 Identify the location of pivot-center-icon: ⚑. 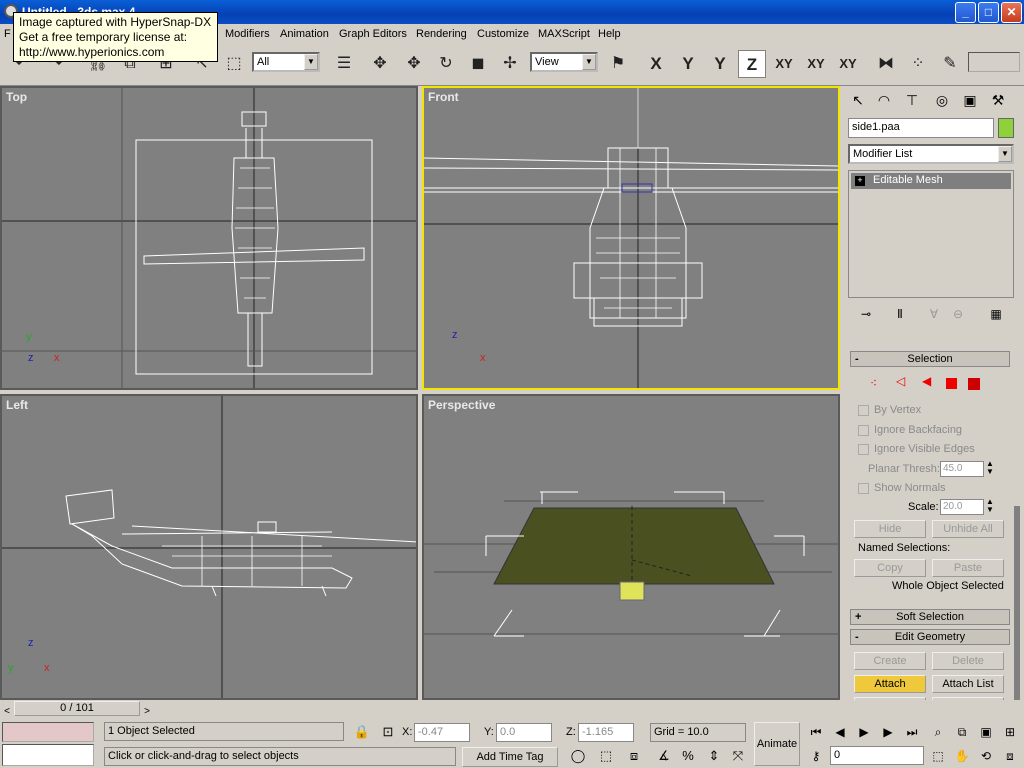
(618, 64).